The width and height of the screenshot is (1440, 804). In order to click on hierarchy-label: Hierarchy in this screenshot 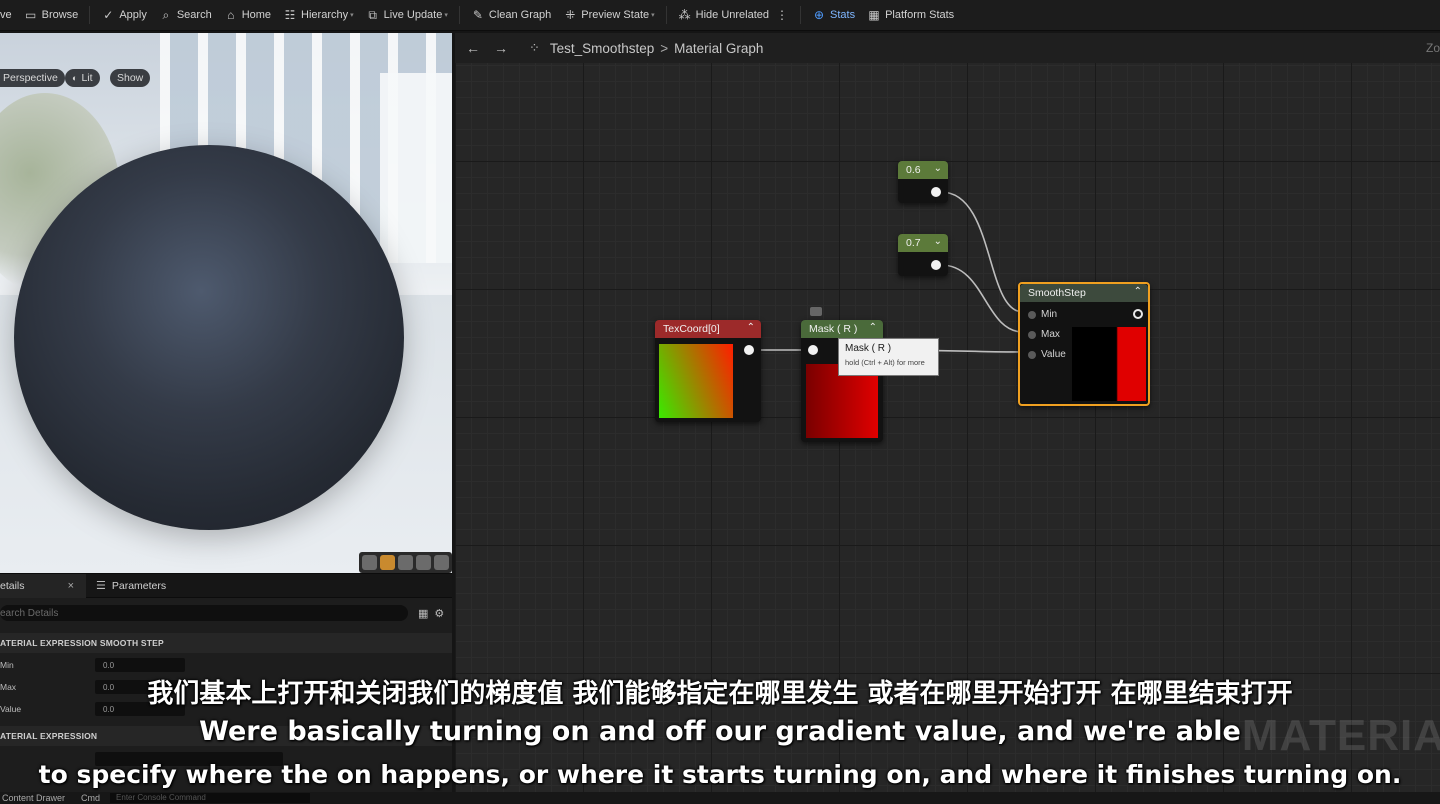, I will do `click(325, 15)`.